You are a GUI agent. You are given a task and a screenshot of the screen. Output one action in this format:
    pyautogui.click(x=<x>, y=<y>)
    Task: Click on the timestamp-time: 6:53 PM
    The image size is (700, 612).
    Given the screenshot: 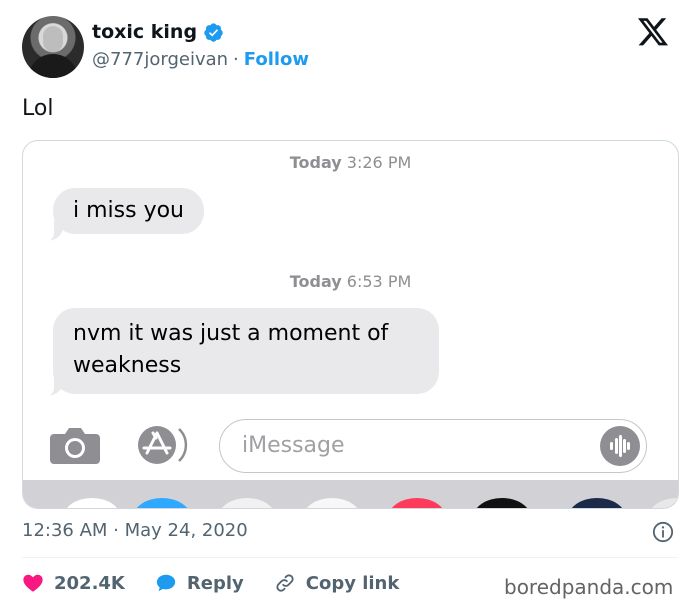 What is the action you would take?
    pyautogui.click(x=379, y=281)
    